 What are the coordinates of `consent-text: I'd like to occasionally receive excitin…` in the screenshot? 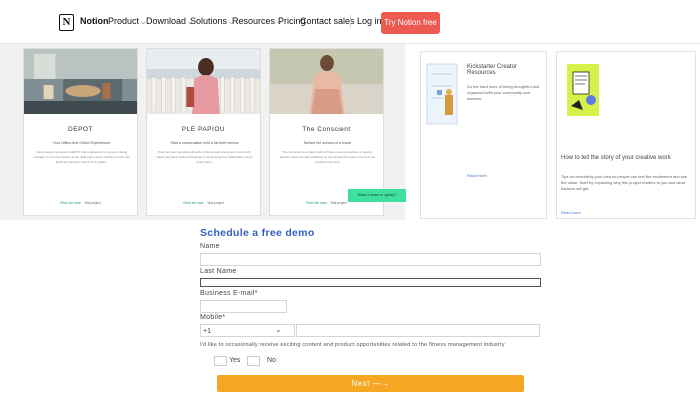 It's located at (352, 345).